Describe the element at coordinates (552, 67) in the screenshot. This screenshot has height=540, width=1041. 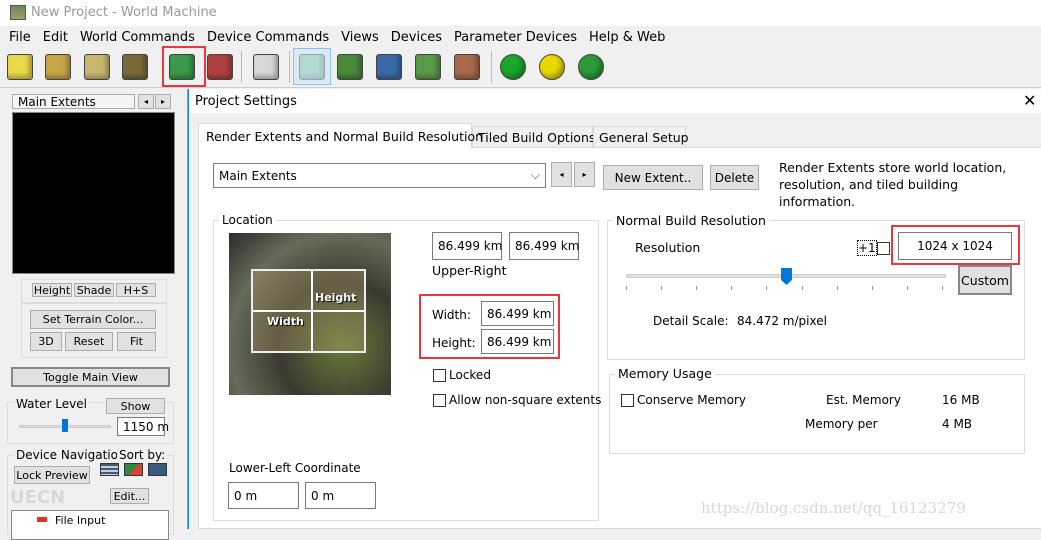
I see `build-yellow-icon` at that location.